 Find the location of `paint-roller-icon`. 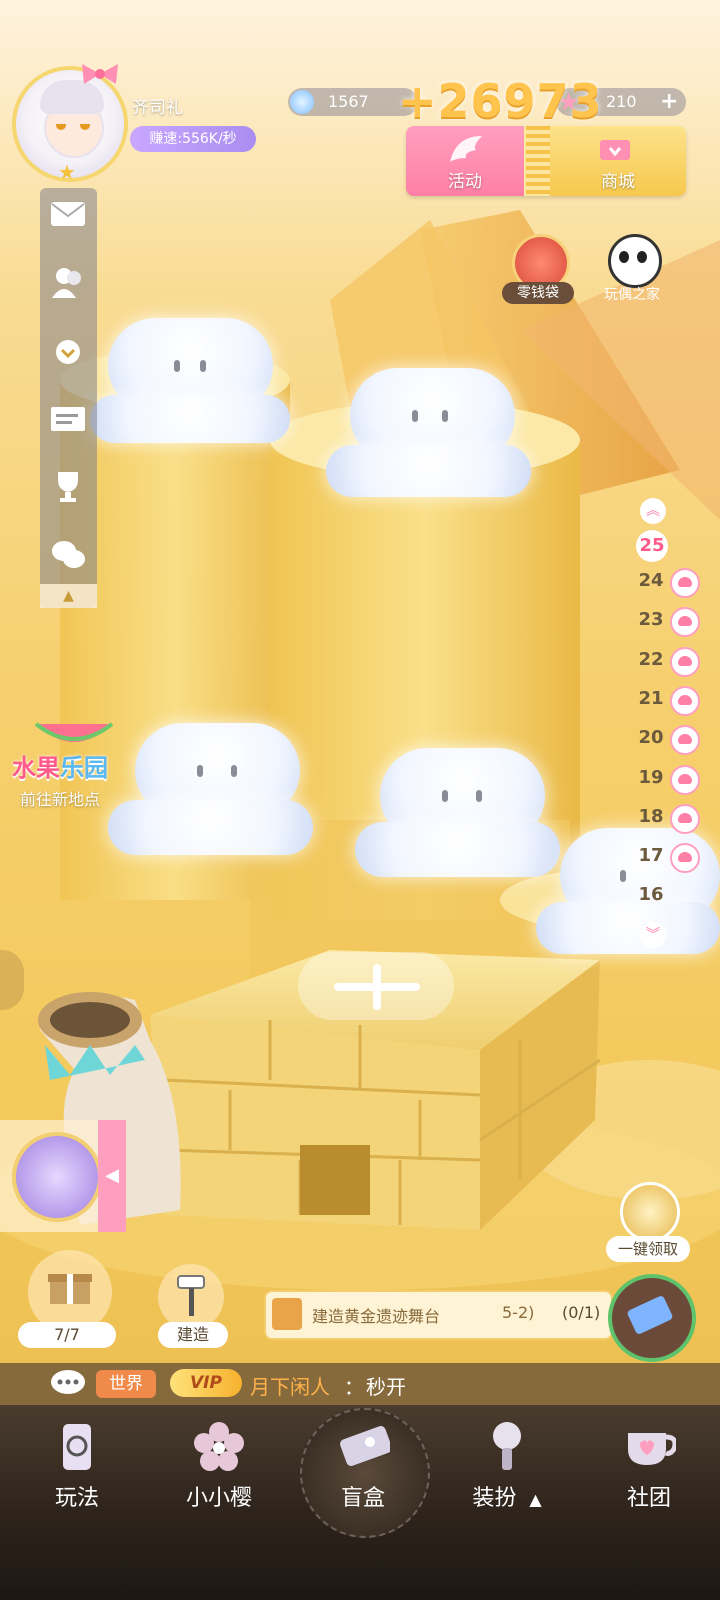

paint-roller-icon is located at coordinates (191, 1295).